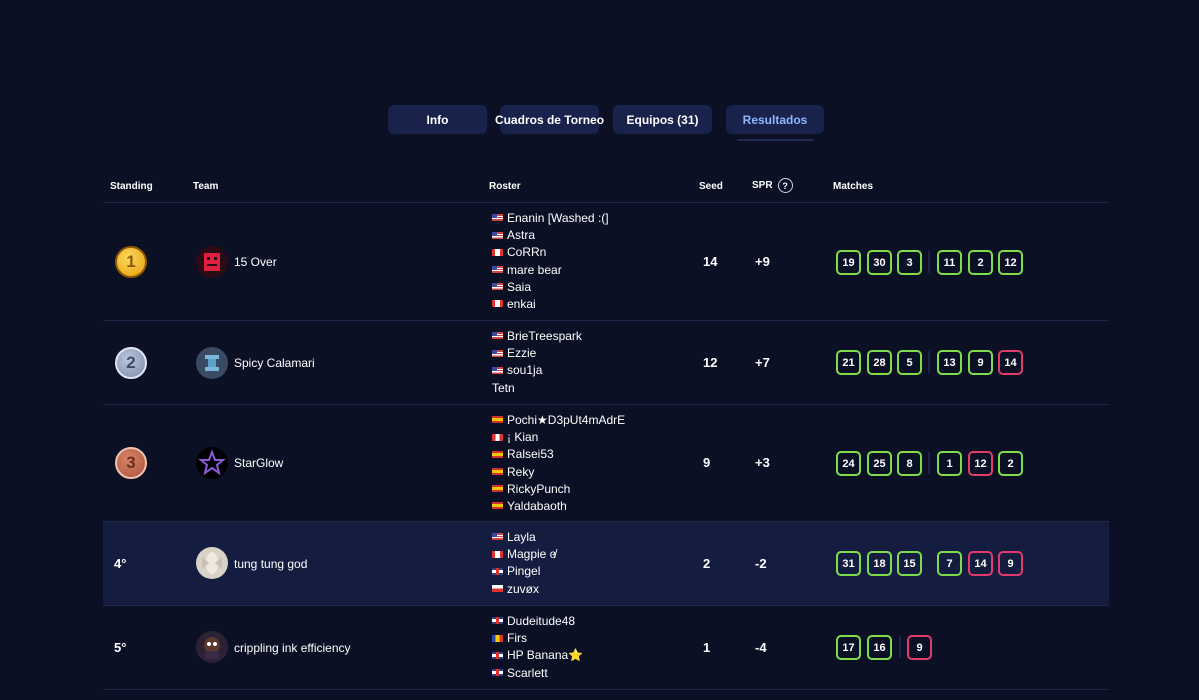  What do you see at coordinates (879, 362) in the screenshot?
I see `match-result-win: 28` at bounding box center [879, 362].